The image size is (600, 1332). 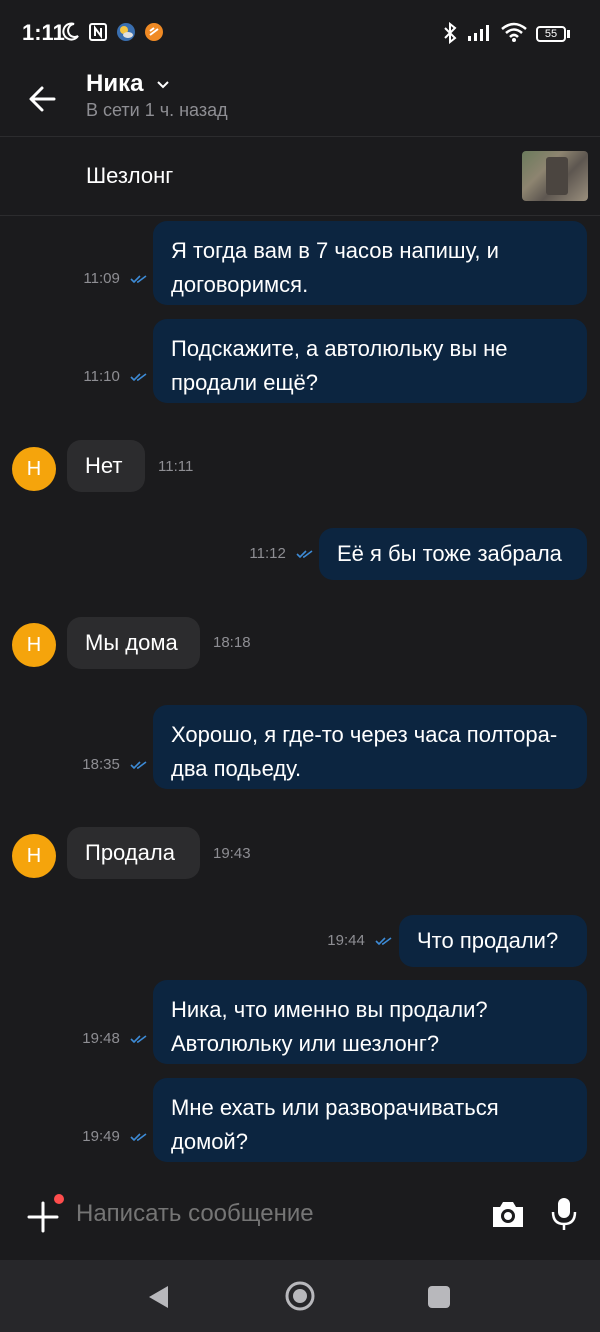 What do you see at coordinates (130, 175) in the screenshot?
I see `listing-title: Шезлонг` at bounding box center [130, 175].